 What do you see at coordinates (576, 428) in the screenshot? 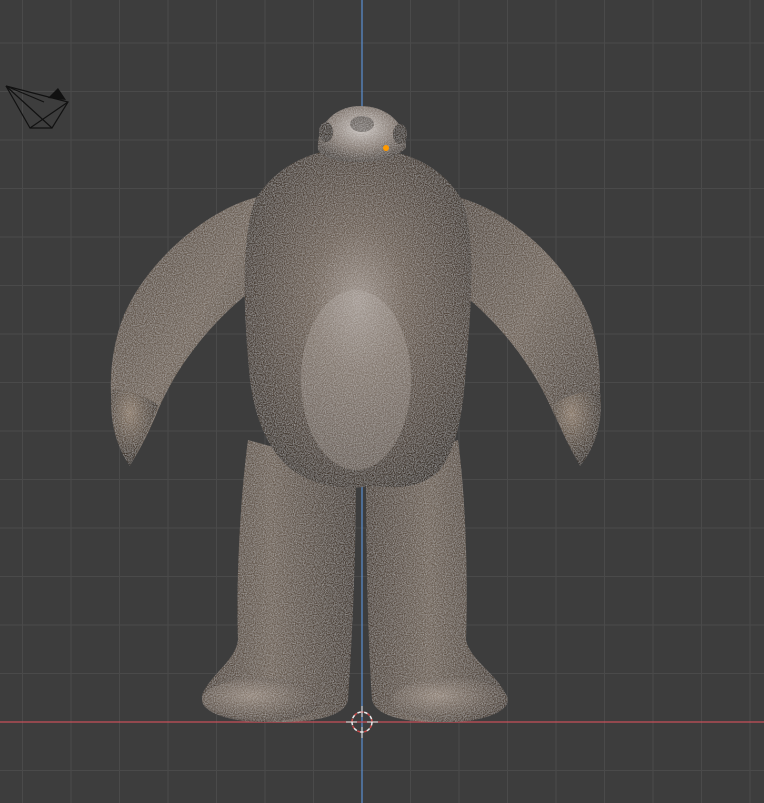
I see `right-claw` at bounding box center [576, 428].